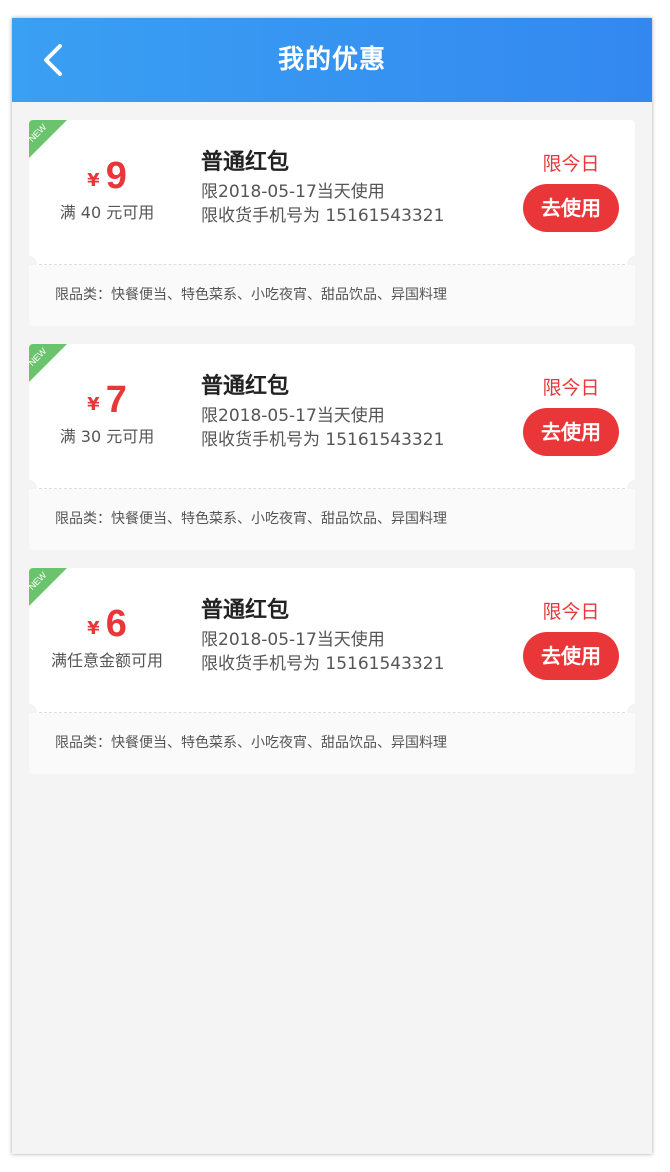  I want to click on coupon-amount: ¥6, so click(107, 624).